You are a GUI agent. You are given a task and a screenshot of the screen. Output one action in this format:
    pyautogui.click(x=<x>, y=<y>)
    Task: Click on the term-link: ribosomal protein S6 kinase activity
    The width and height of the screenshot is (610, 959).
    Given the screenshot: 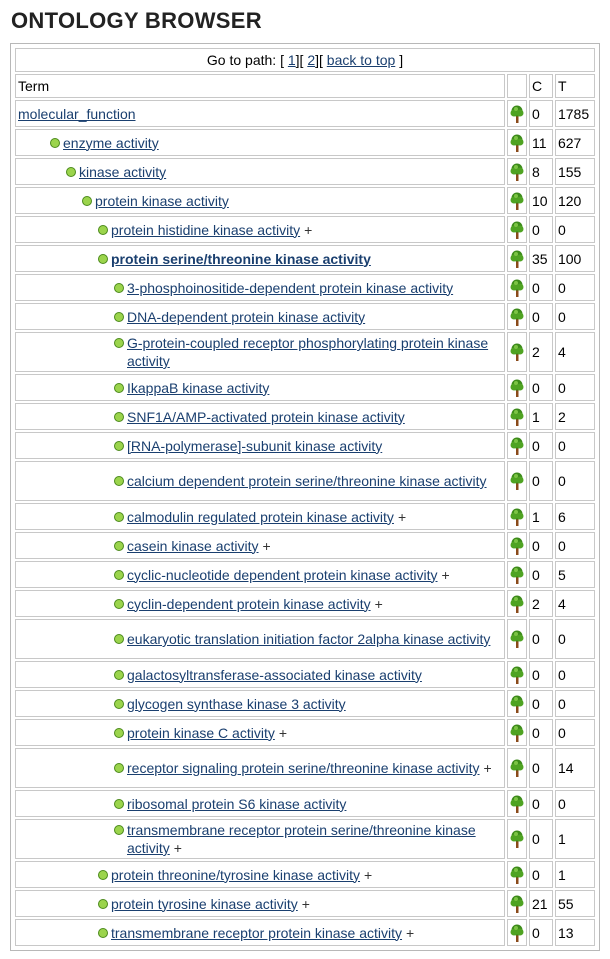 What is the action you would take?
    pyautogui.click(x=236, y=804)
    